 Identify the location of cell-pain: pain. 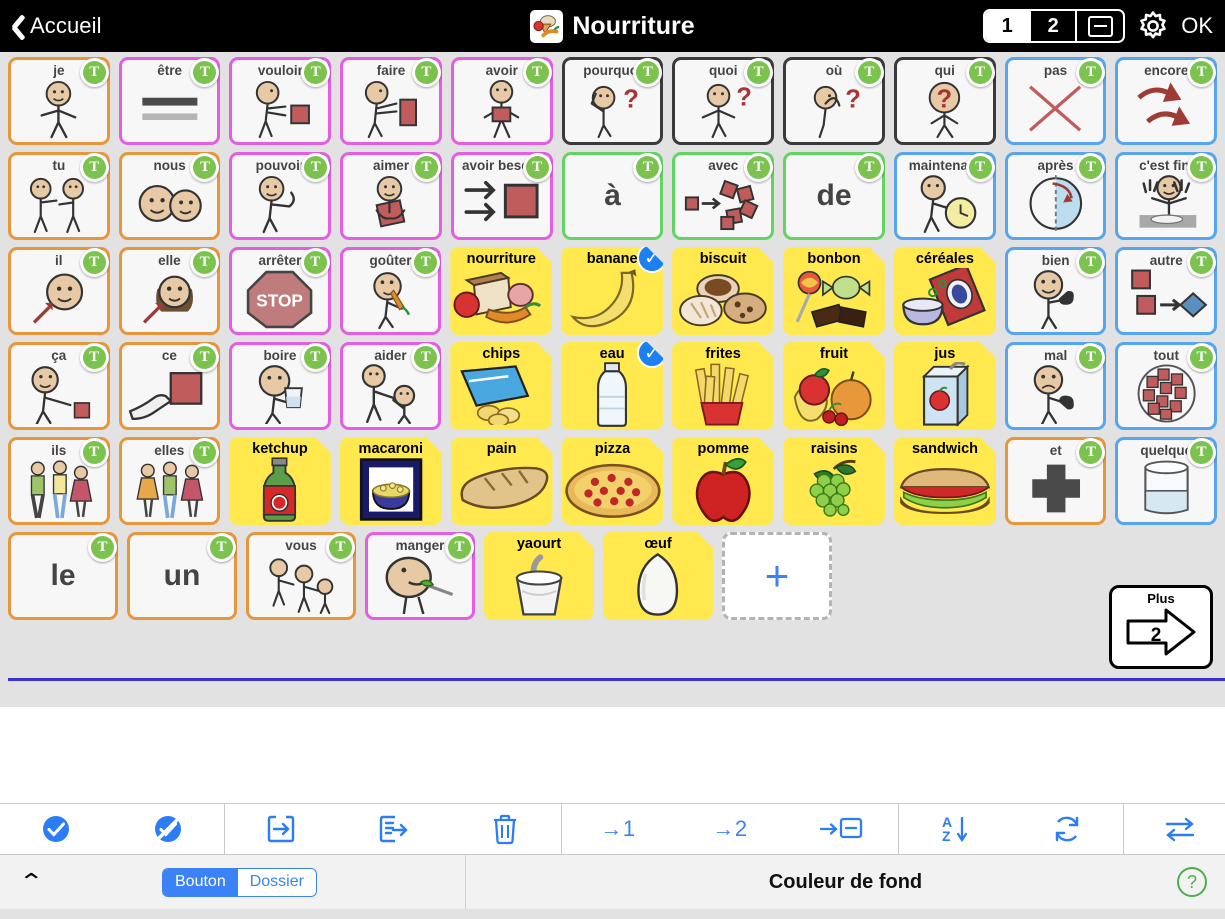
(502, 481).